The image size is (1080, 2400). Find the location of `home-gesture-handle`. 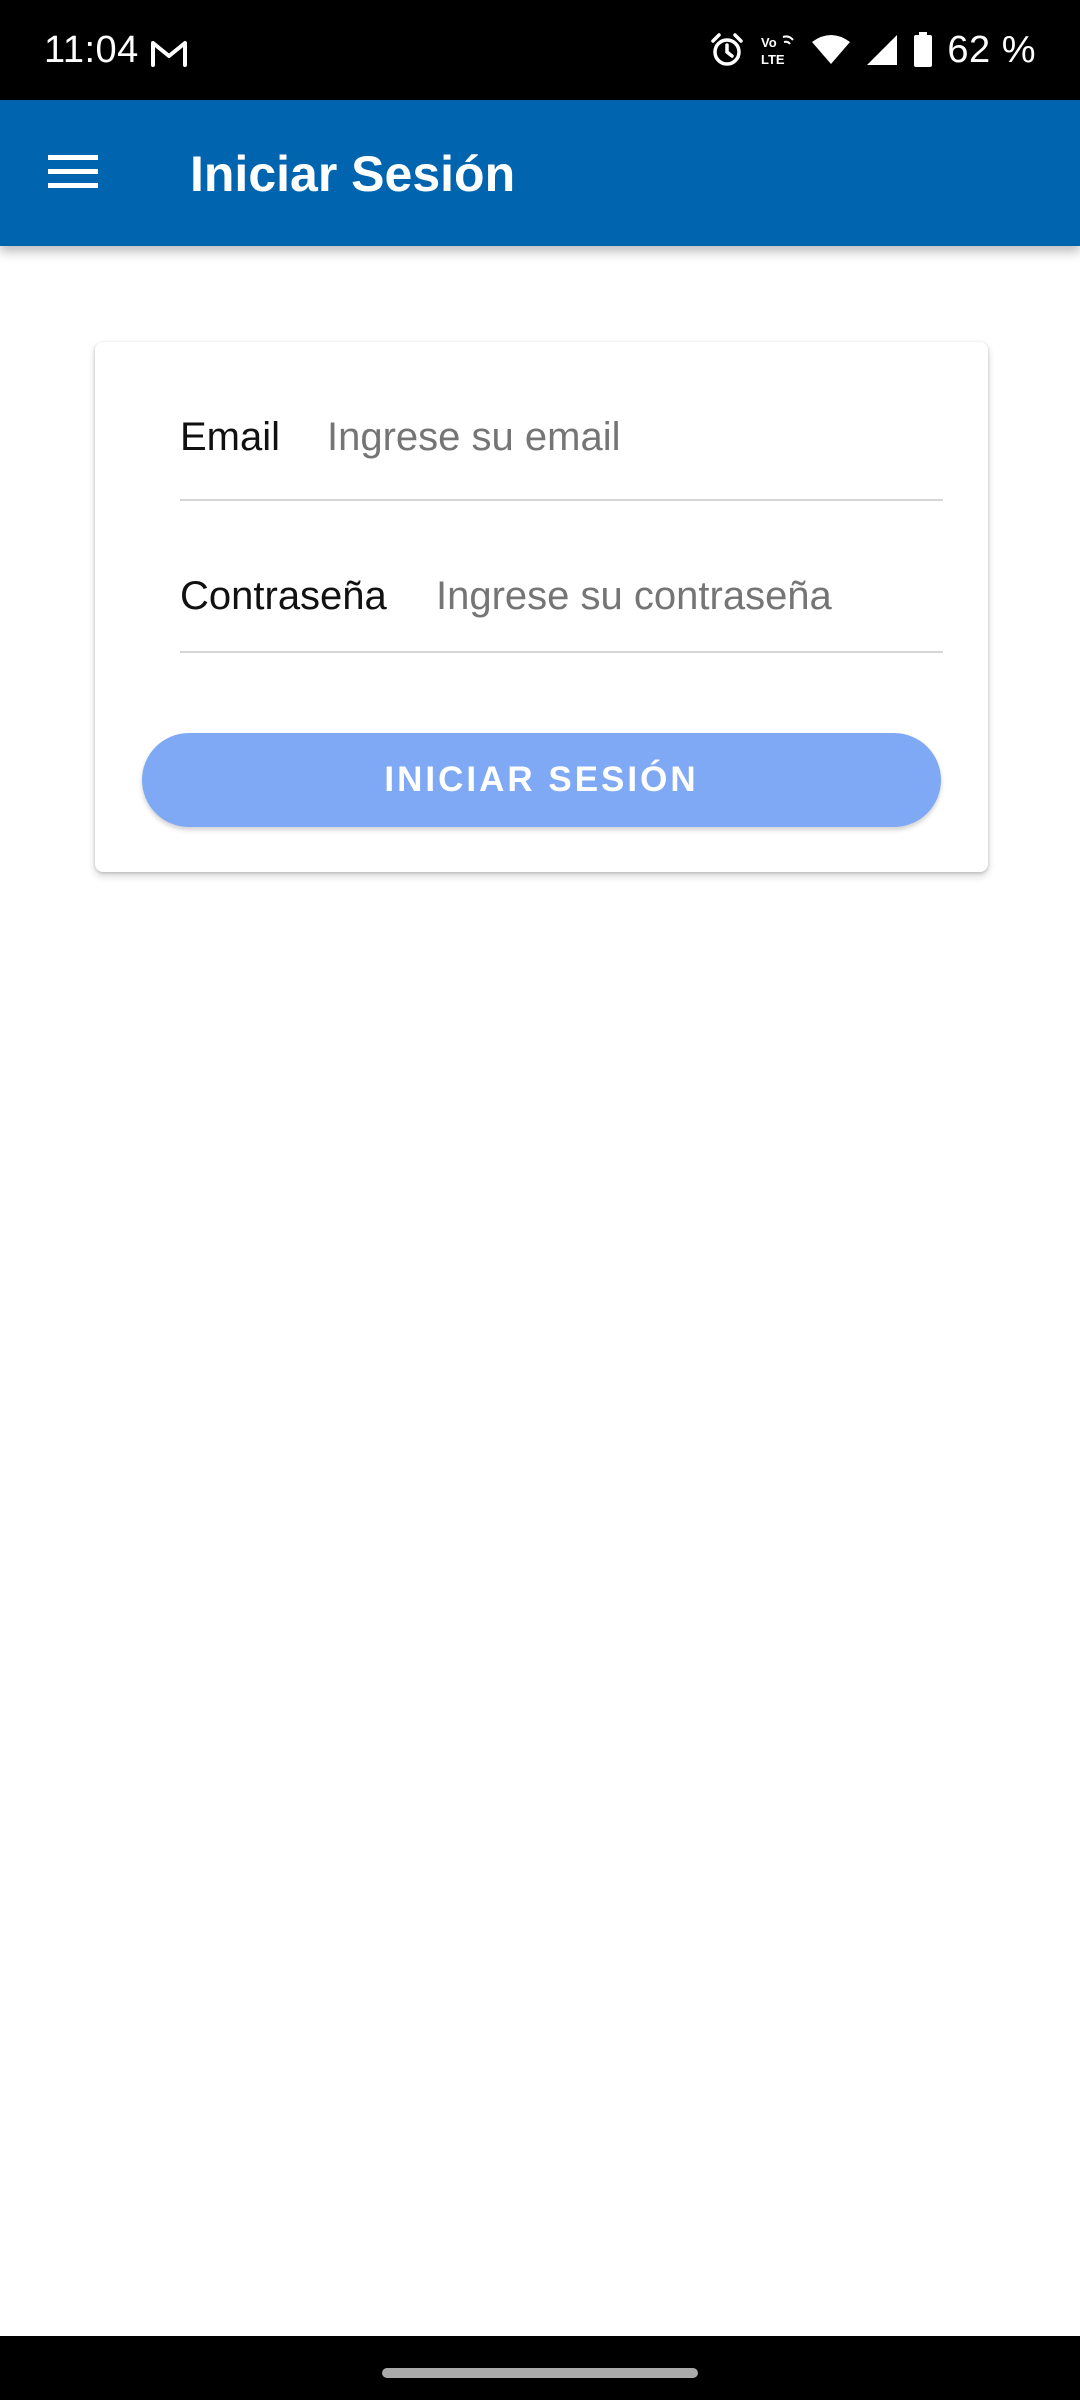

home-gesture-handle is located at coordinates (540, 2373).